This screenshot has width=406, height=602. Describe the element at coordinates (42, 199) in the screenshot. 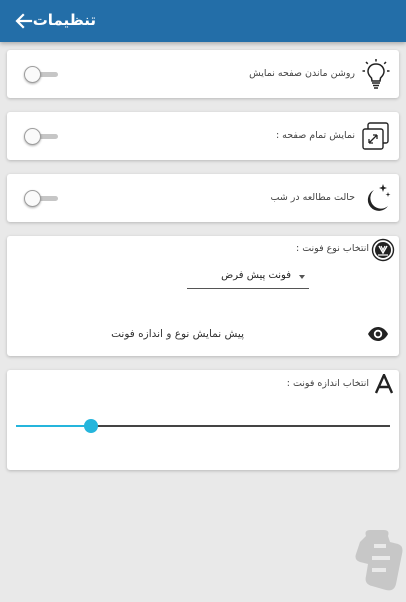

I see `night-mode-switch` at that location.